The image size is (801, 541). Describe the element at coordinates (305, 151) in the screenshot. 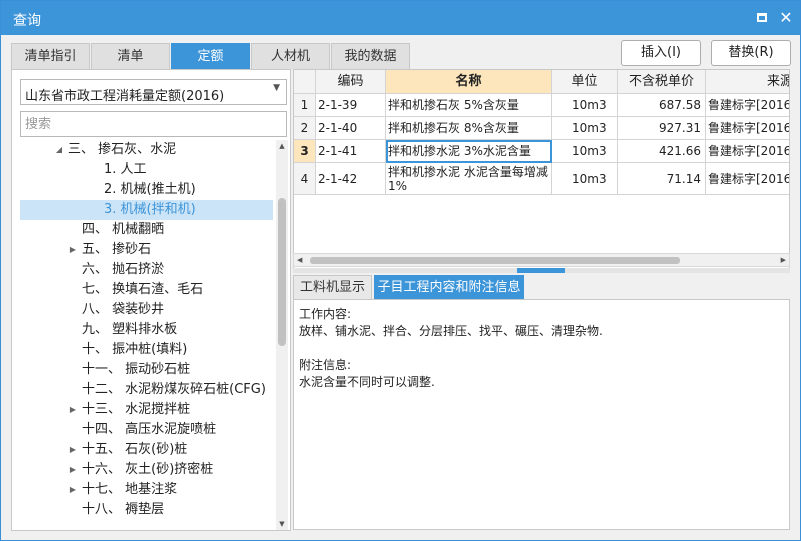

I see `row-number: 3` at that location.